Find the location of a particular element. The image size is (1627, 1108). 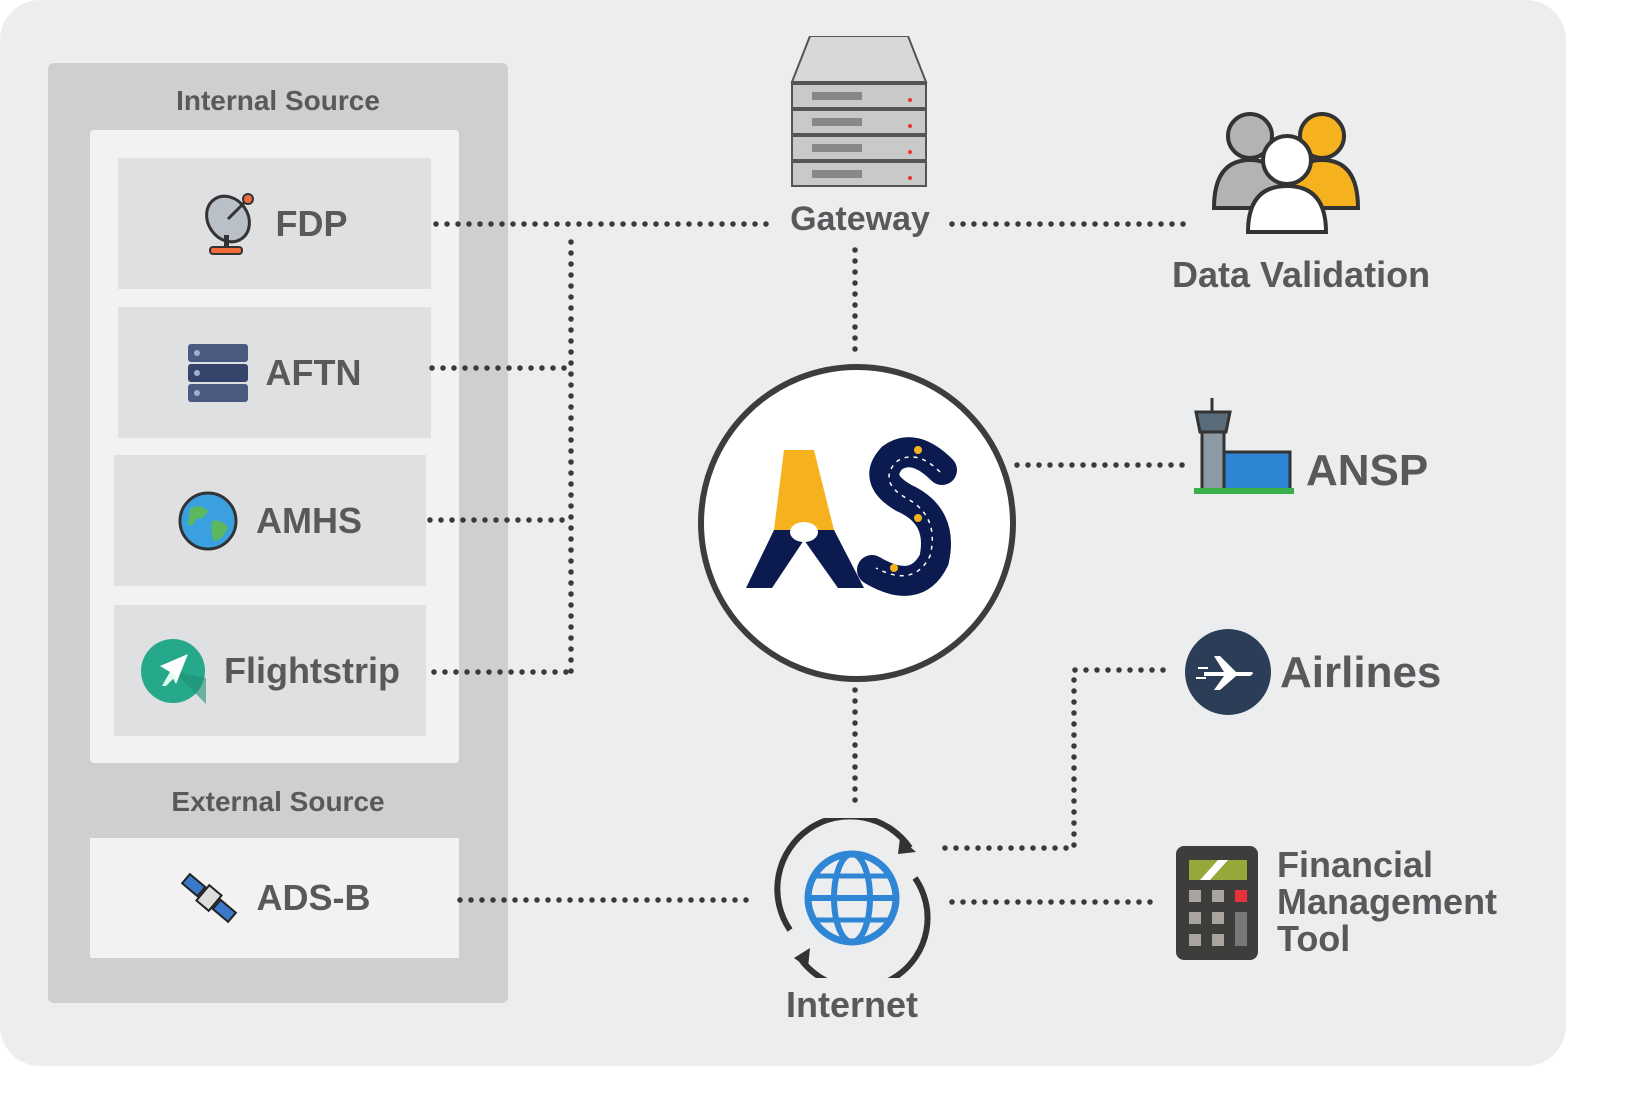

internet-label: Internet is located at coordinates (851, 1004).